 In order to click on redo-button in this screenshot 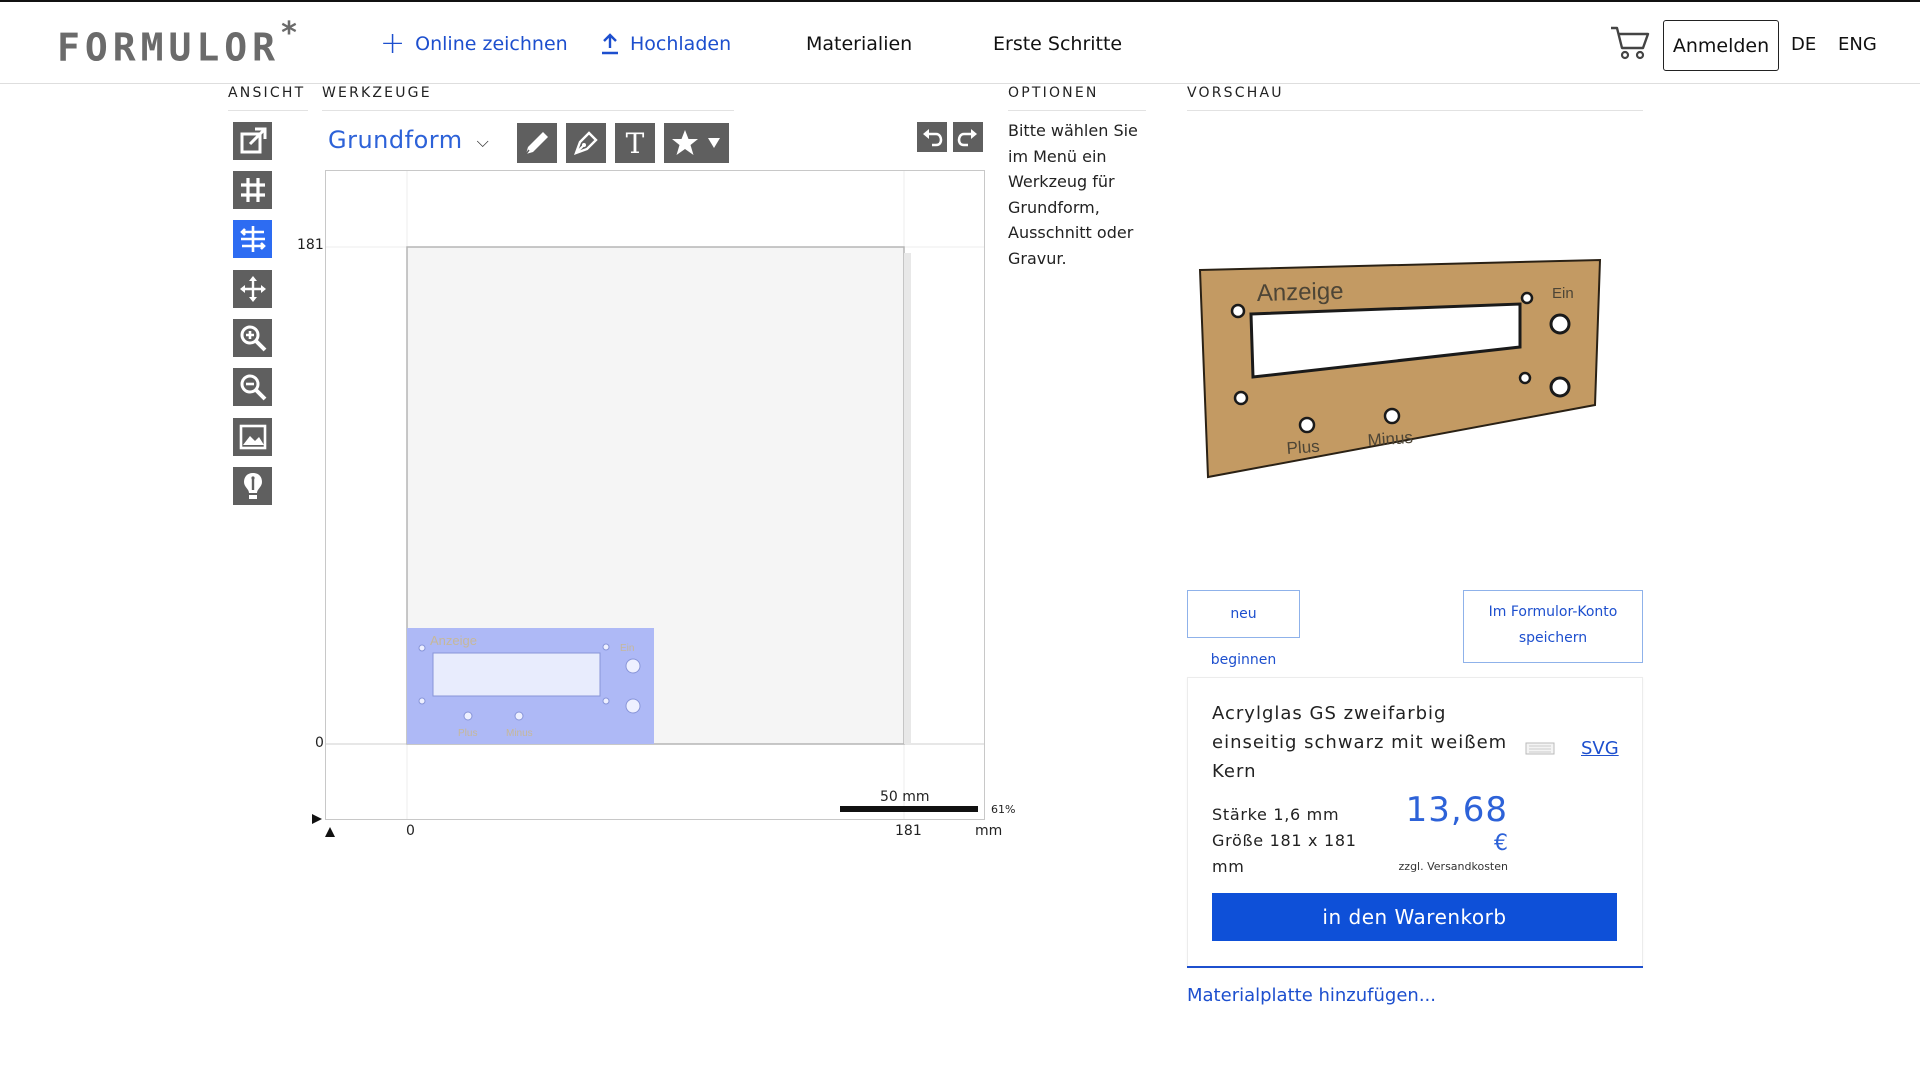, I will do `click(968, 137)`.